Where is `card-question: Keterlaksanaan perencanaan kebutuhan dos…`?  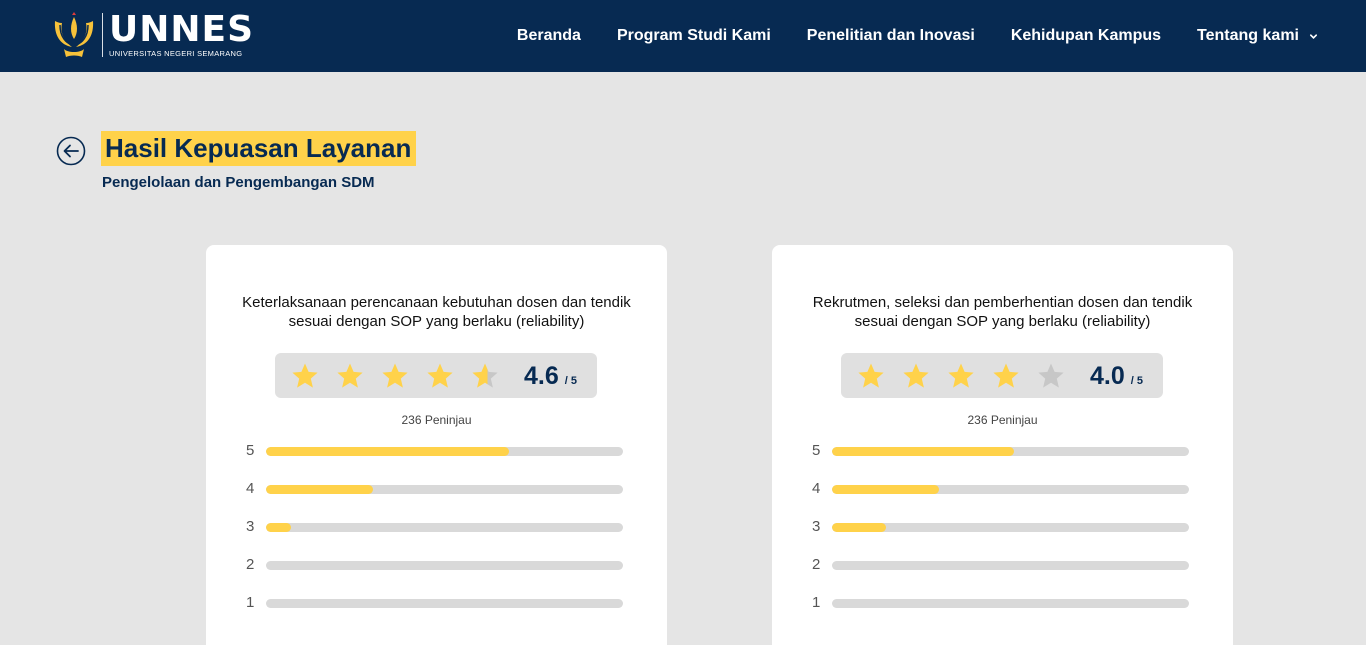
card-question: Keterlaksanaan perencanaan kebutuhan dos… is located at coordinates (436, 312).